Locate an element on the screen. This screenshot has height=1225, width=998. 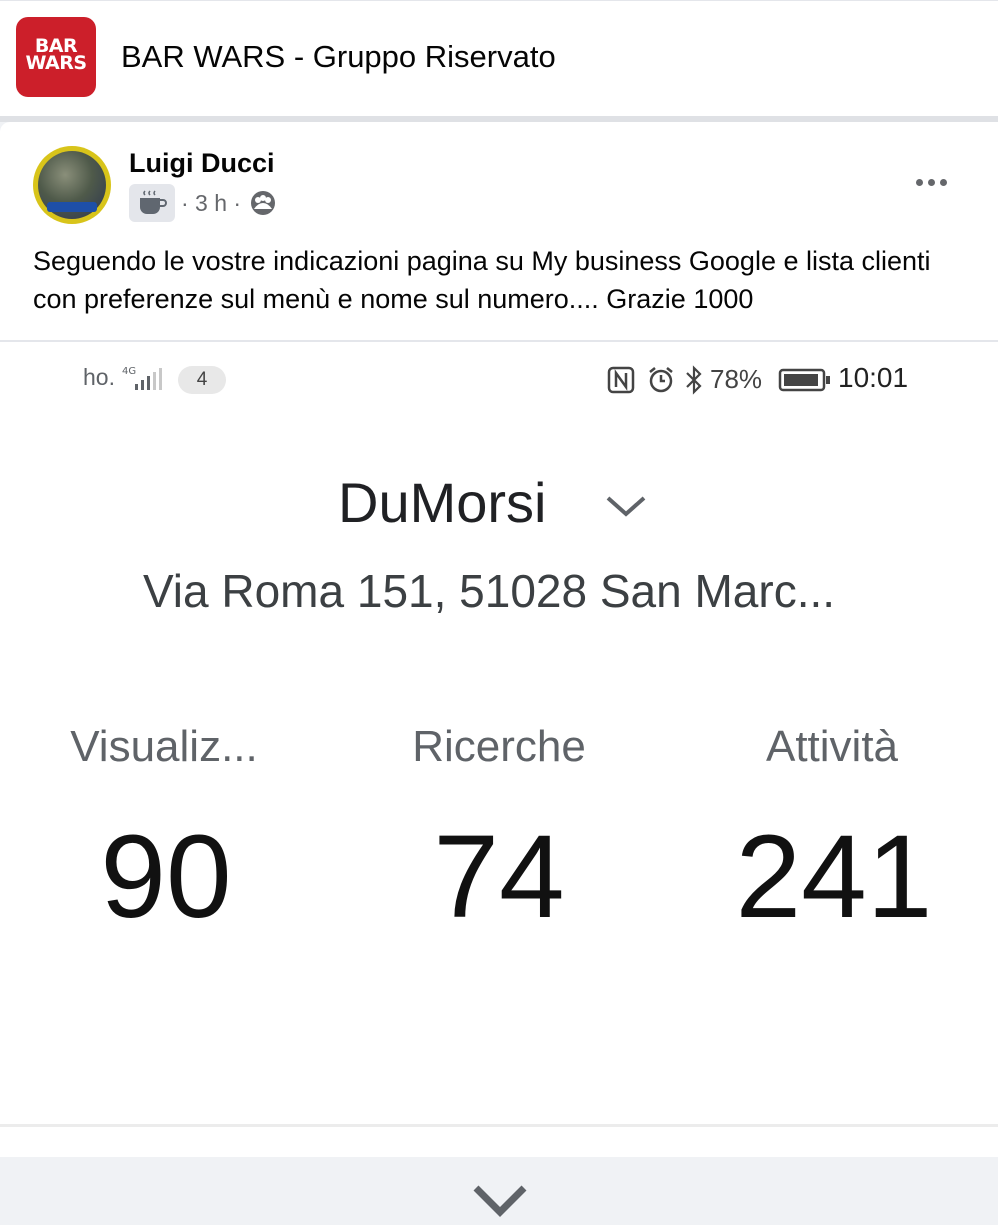
nfc-icon is located at coordinates (621, 382).